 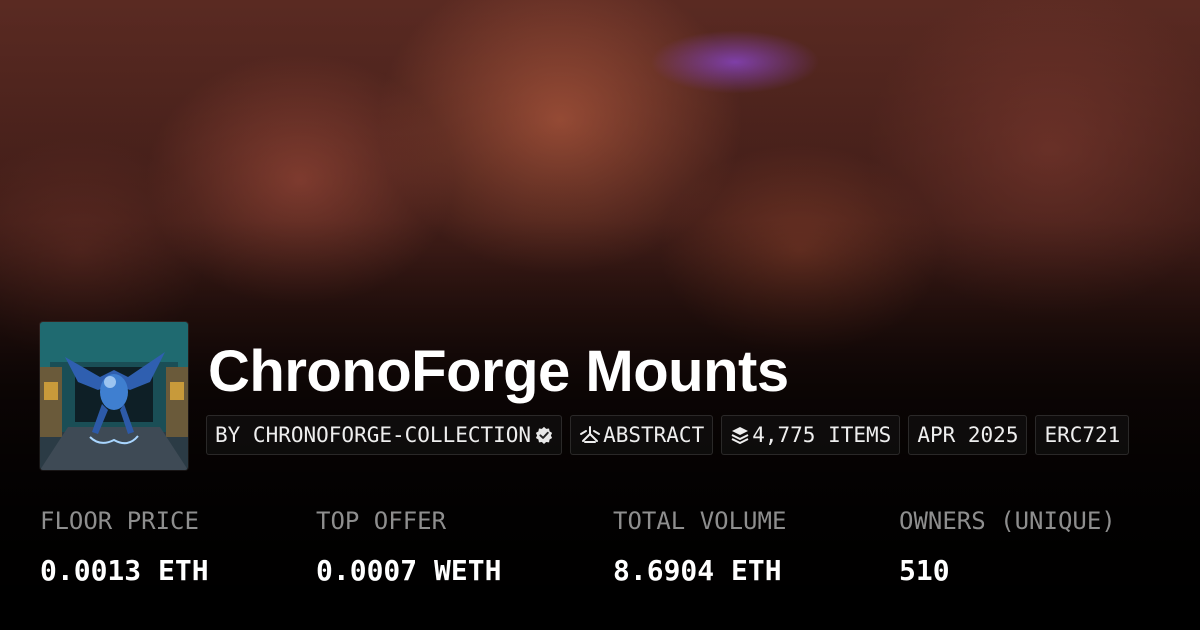 What do you see at coordinates (408, 546) in the screenshot?
I see `stat-top-offer: TOP OFFER 0.0007 WETH` at bounding box center [408, 546].